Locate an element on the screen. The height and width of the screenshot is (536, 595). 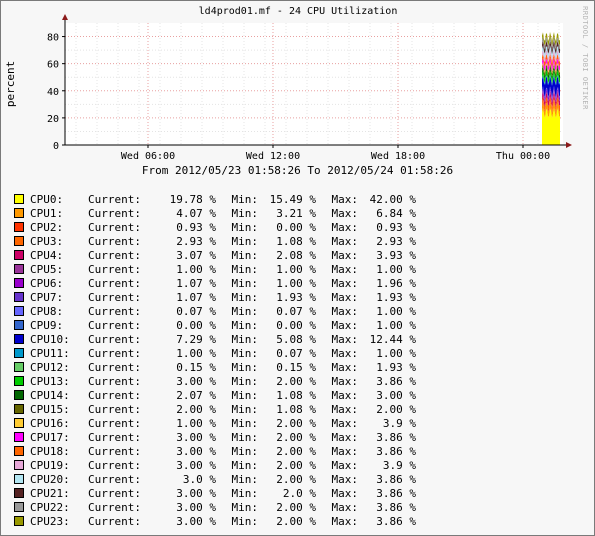
legend-min-value: 0.07 % is located at coordinates (296, 353).